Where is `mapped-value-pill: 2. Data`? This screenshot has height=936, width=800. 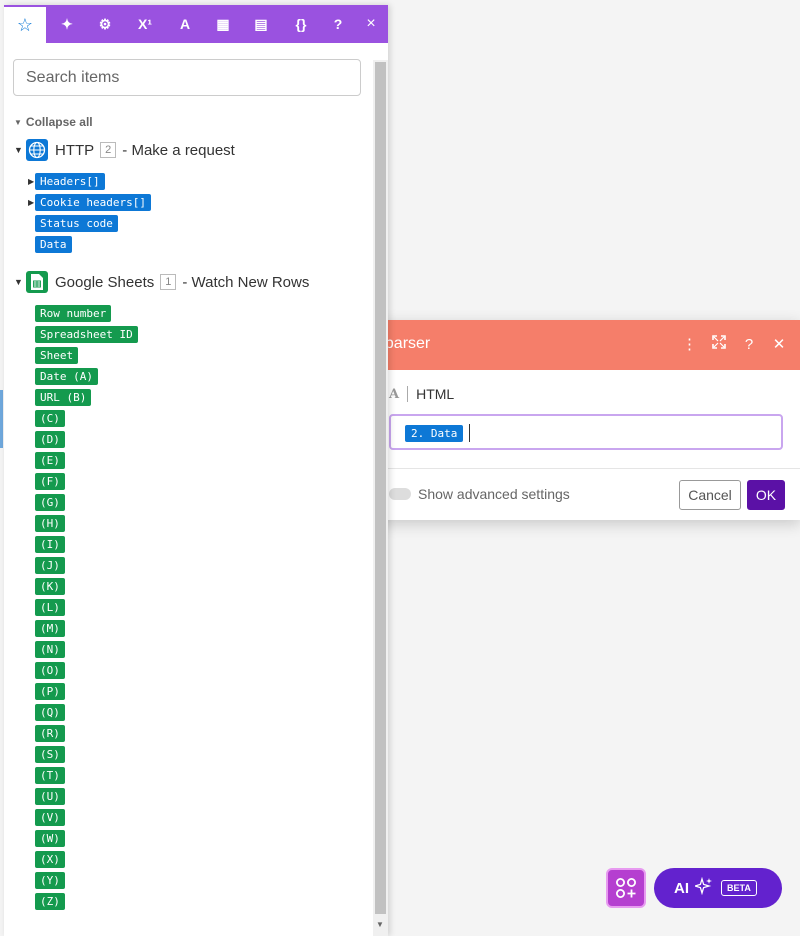
mapped-value-pill: 2. Data is located at coordinates (434, 433).